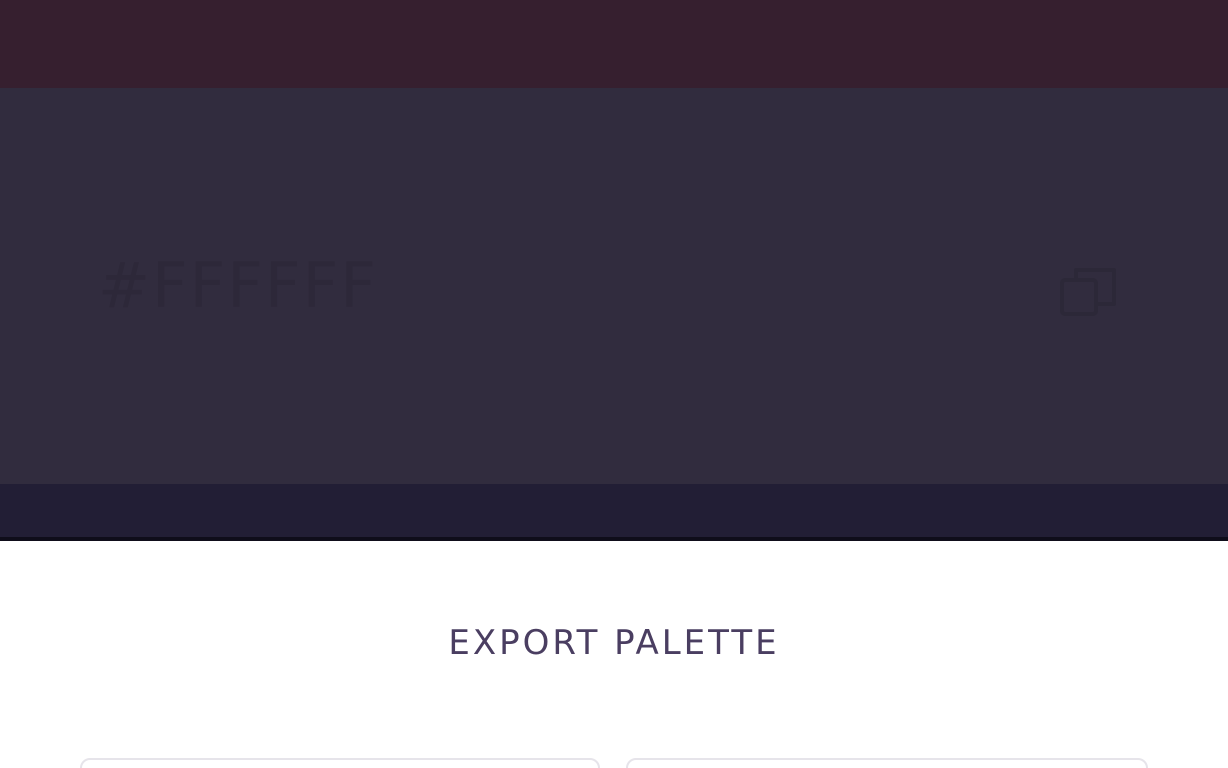 Image resolution: width=1228 pixels, height=768 pixels. Describe the element at coordinates (1088, 292) in the screenshot. I see `copy-icon-glyph` at that location.